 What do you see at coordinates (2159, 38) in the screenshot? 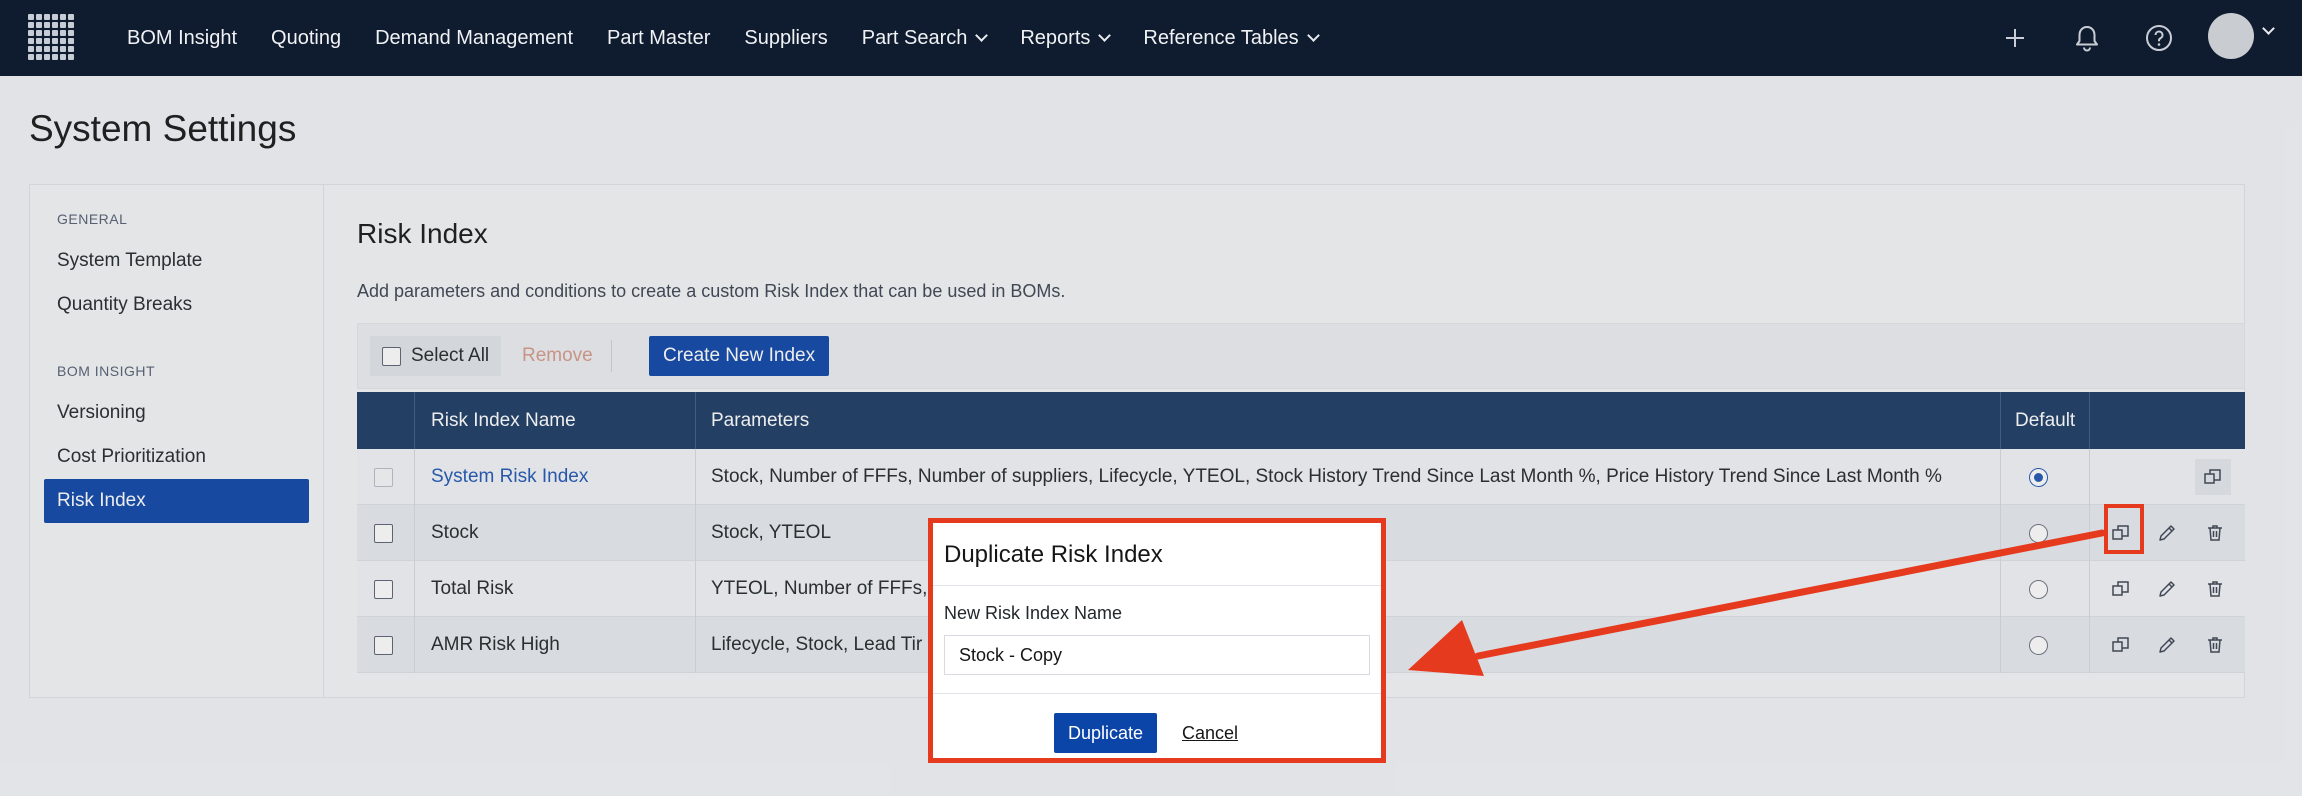
I see `help-icon` at bounding box center [2159, 38].